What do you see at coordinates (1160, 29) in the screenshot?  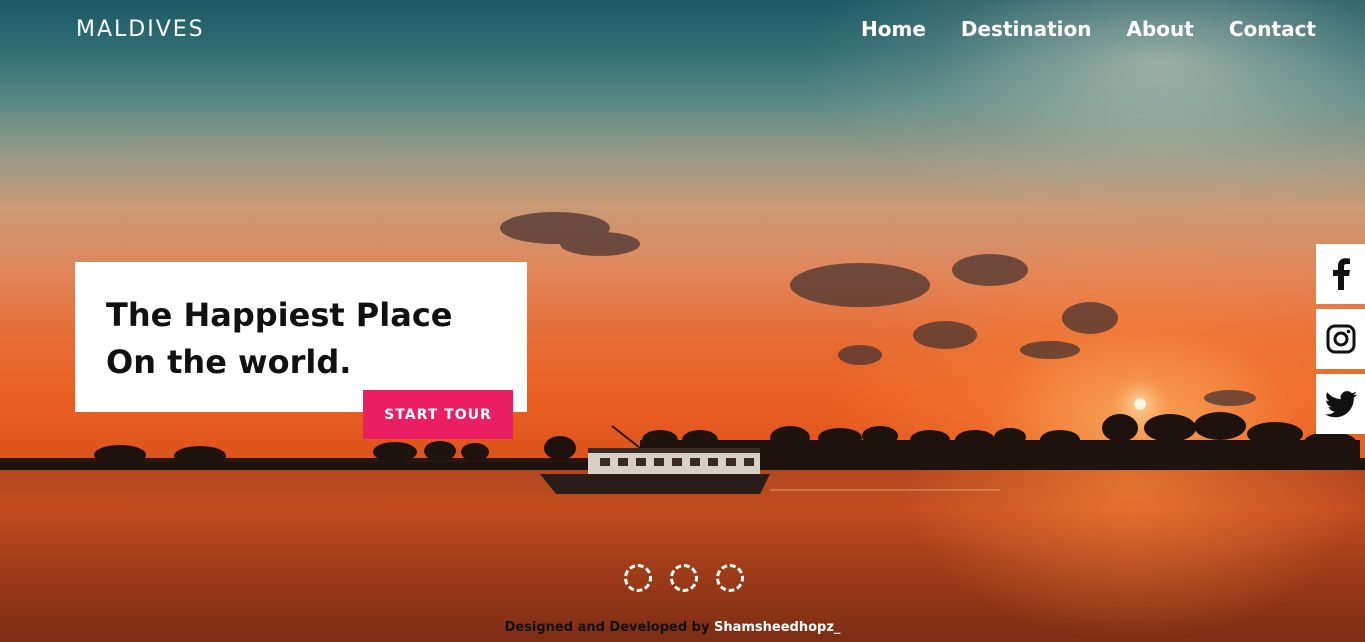 I see `nav-about: About` at bounding box center [1160, 29].